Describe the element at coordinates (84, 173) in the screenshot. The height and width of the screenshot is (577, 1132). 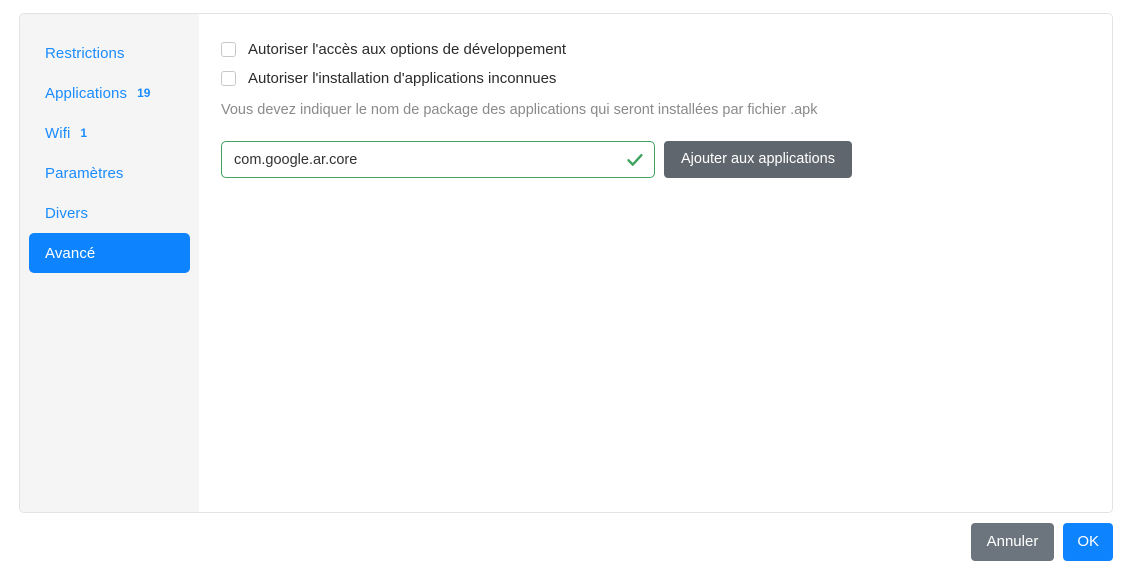
I see `sidebar-item-label: Paramètres` at that location.